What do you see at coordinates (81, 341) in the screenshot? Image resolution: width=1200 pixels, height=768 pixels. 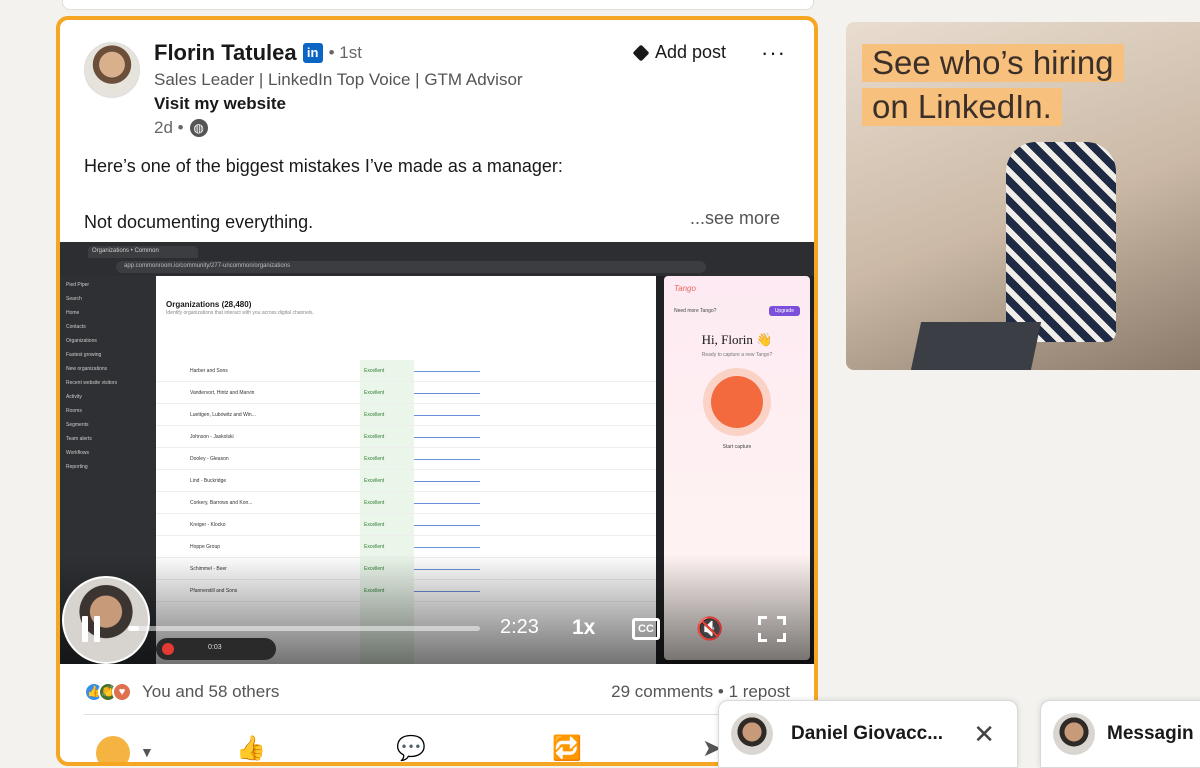 I see `recorded-sidebar-item: Organizations` at bounding box center [81, 341].